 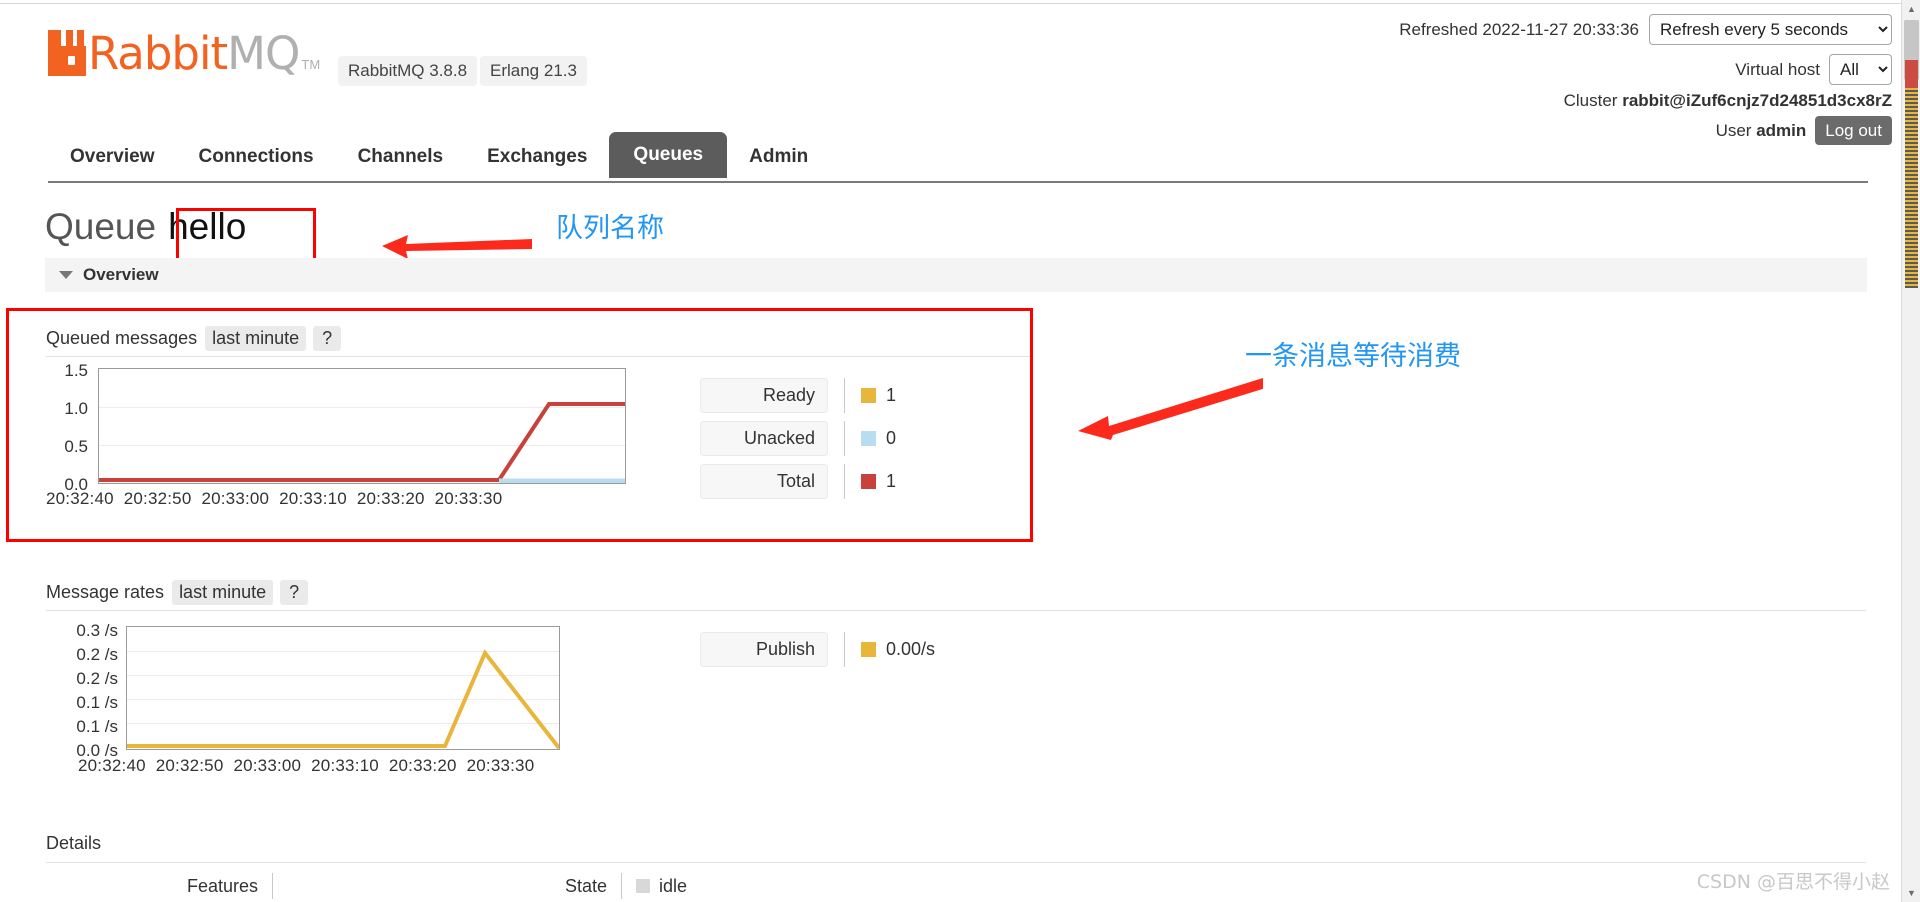 I want to click on y-tick: 1.0, so click(x=76, y=408).